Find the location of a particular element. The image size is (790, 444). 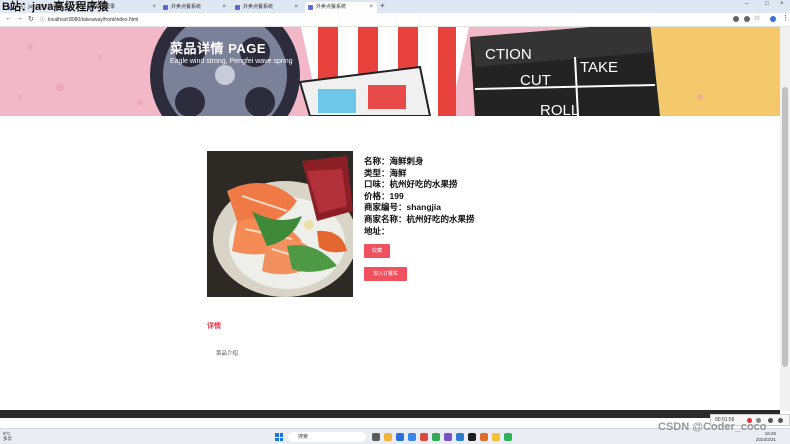

dish-image is located at coordinates (280, 224).